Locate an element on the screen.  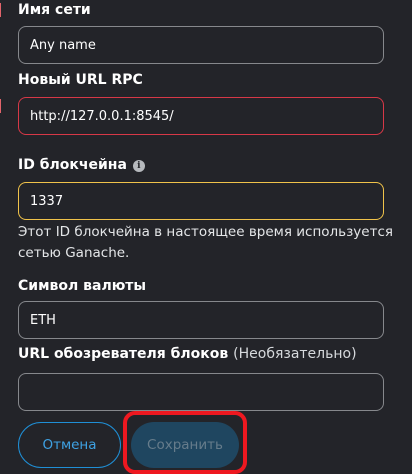
rpc-url-label: Новый URL RPC is located at coordinates (80, 80).